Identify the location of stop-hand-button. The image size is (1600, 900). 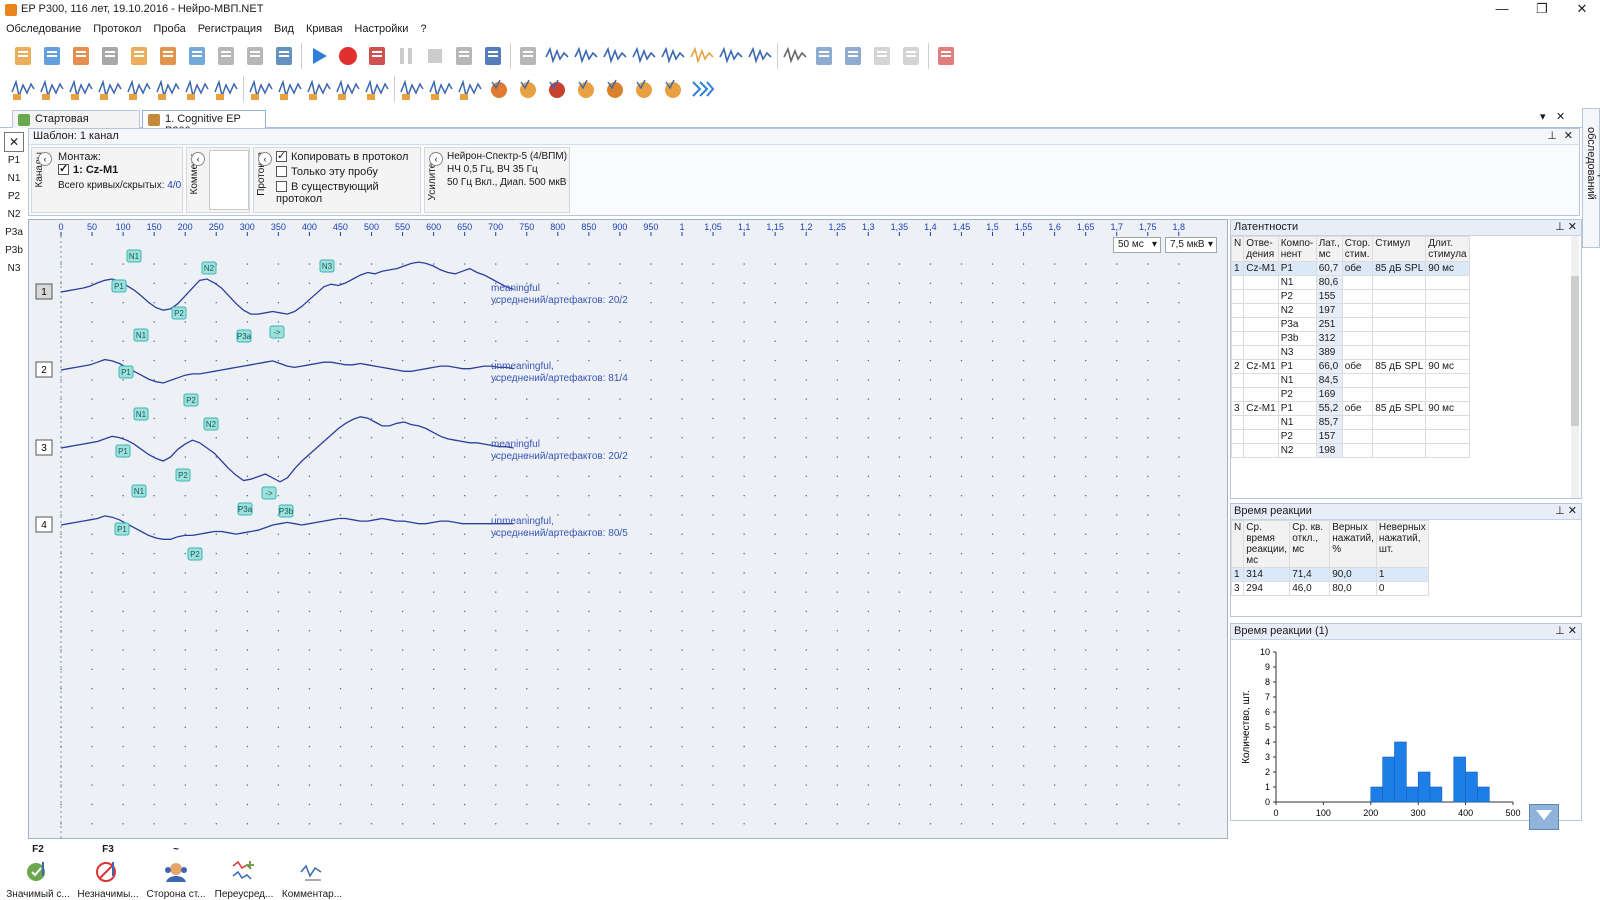
(377, 56).